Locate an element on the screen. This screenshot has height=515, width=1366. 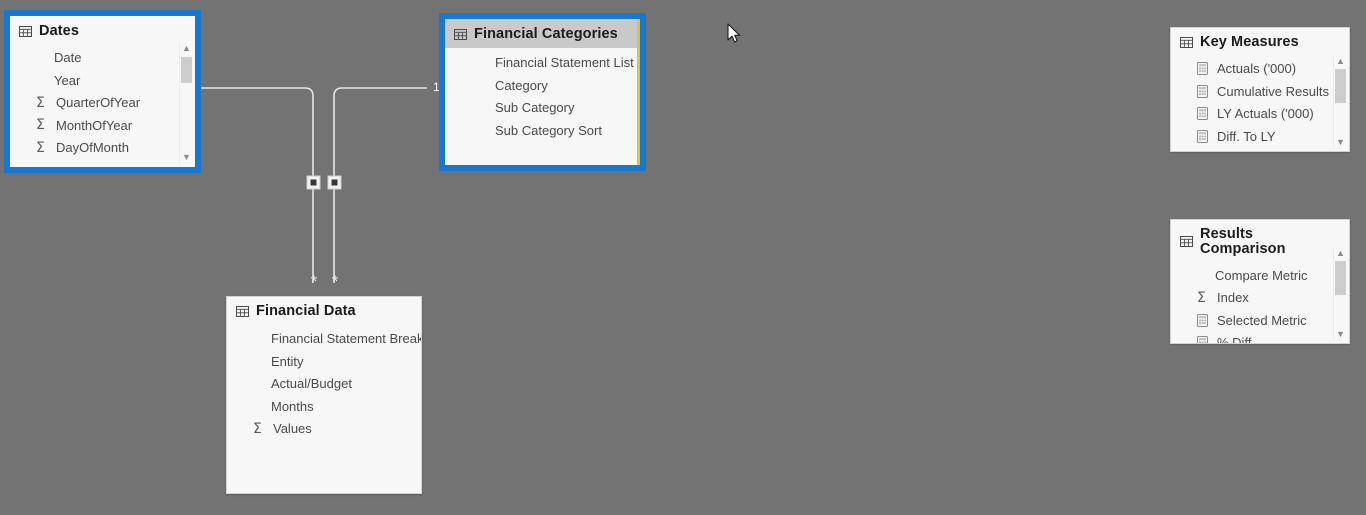
field-row: Financial Statement List is located at coordinates (542, 63).